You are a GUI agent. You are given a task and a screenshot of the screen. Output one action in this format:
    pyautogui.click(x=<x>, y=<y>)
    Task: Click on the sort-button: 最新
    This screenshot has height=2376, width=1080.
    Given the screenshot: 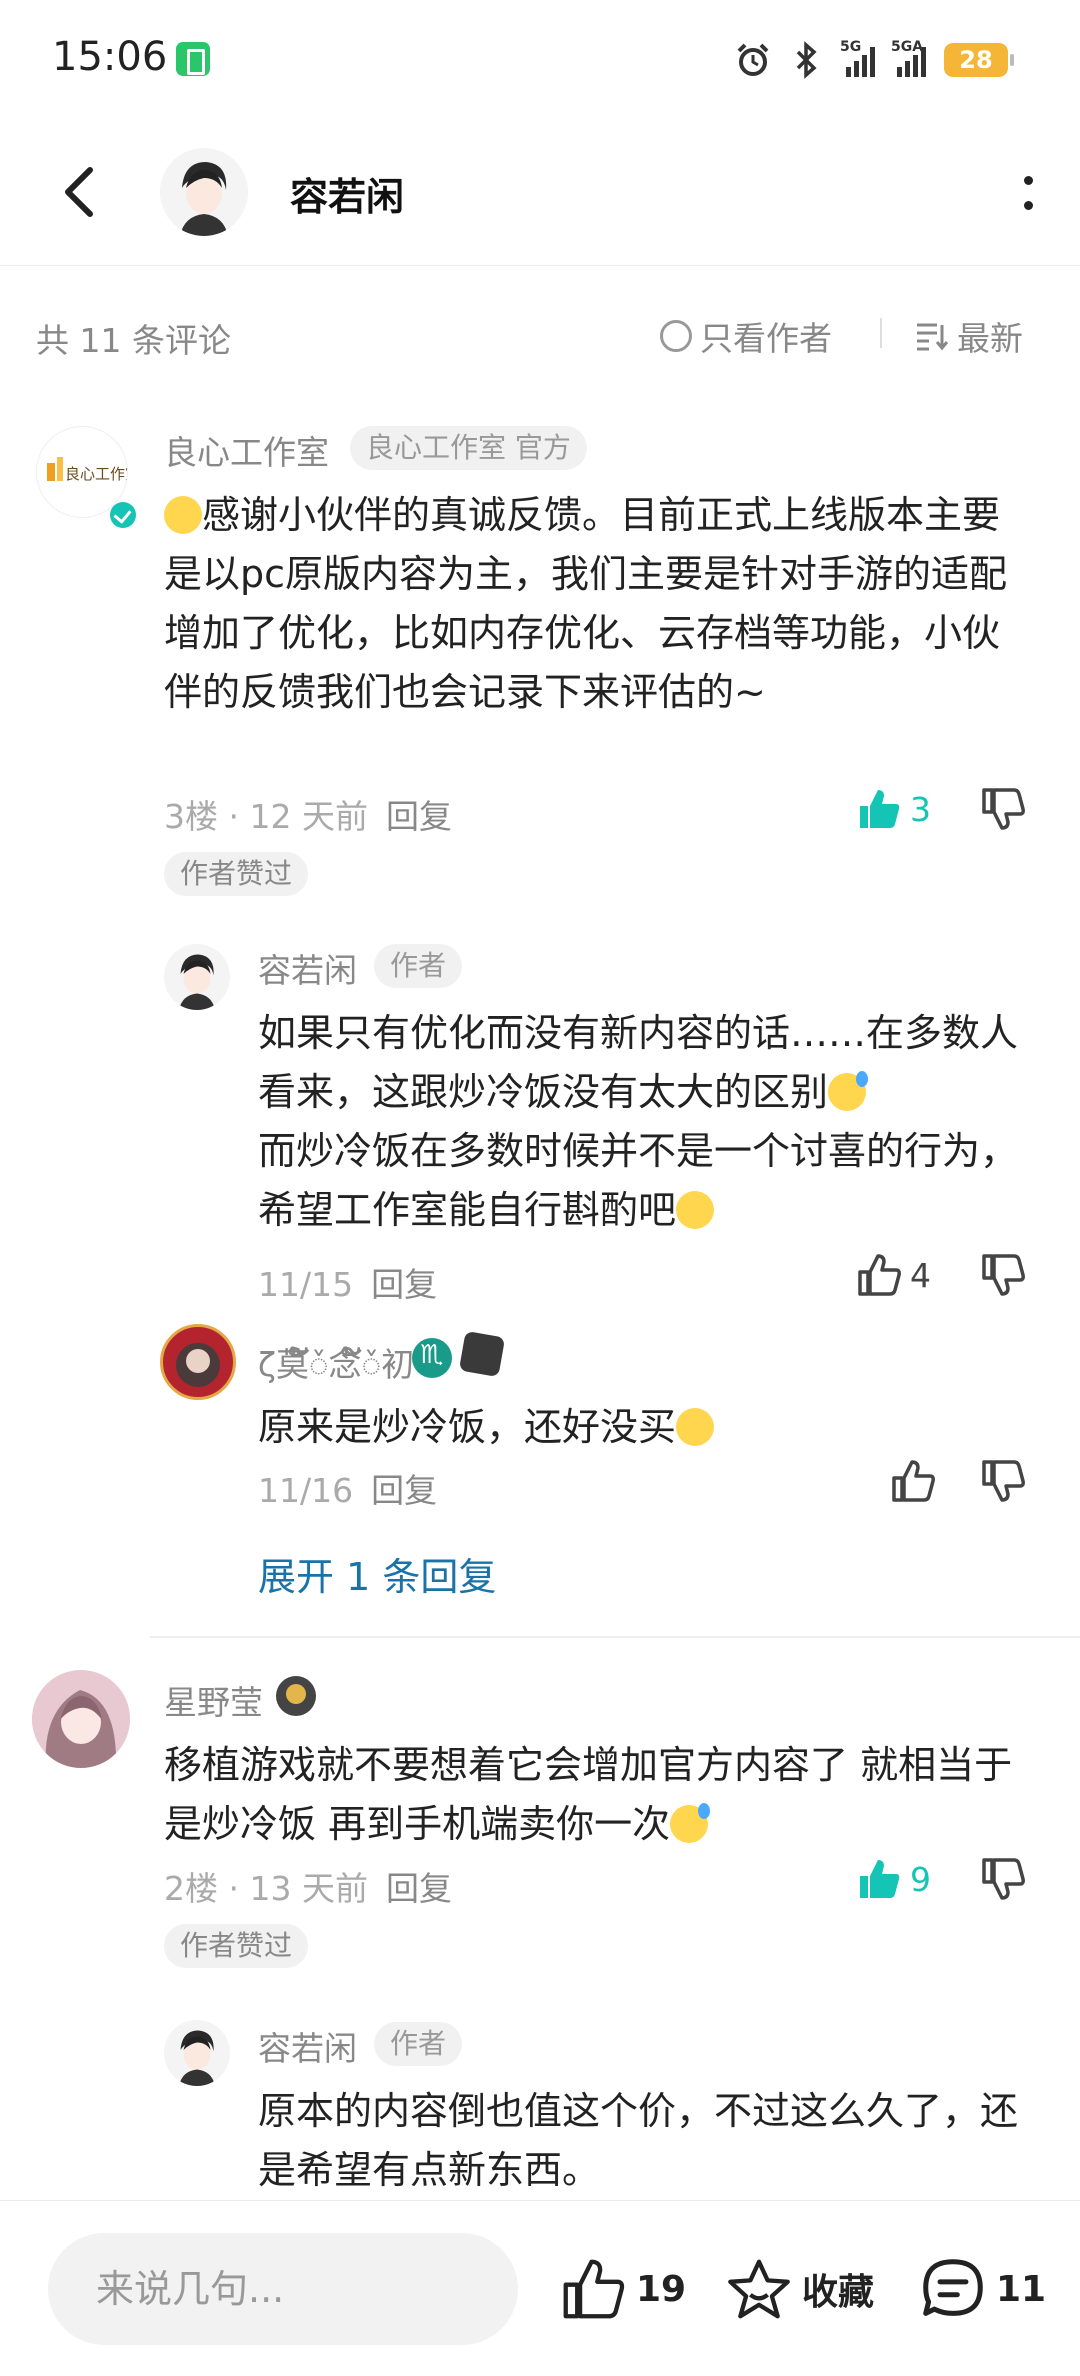 What is the action you would take?
    pyautogui.click(x=969, y=336)
    